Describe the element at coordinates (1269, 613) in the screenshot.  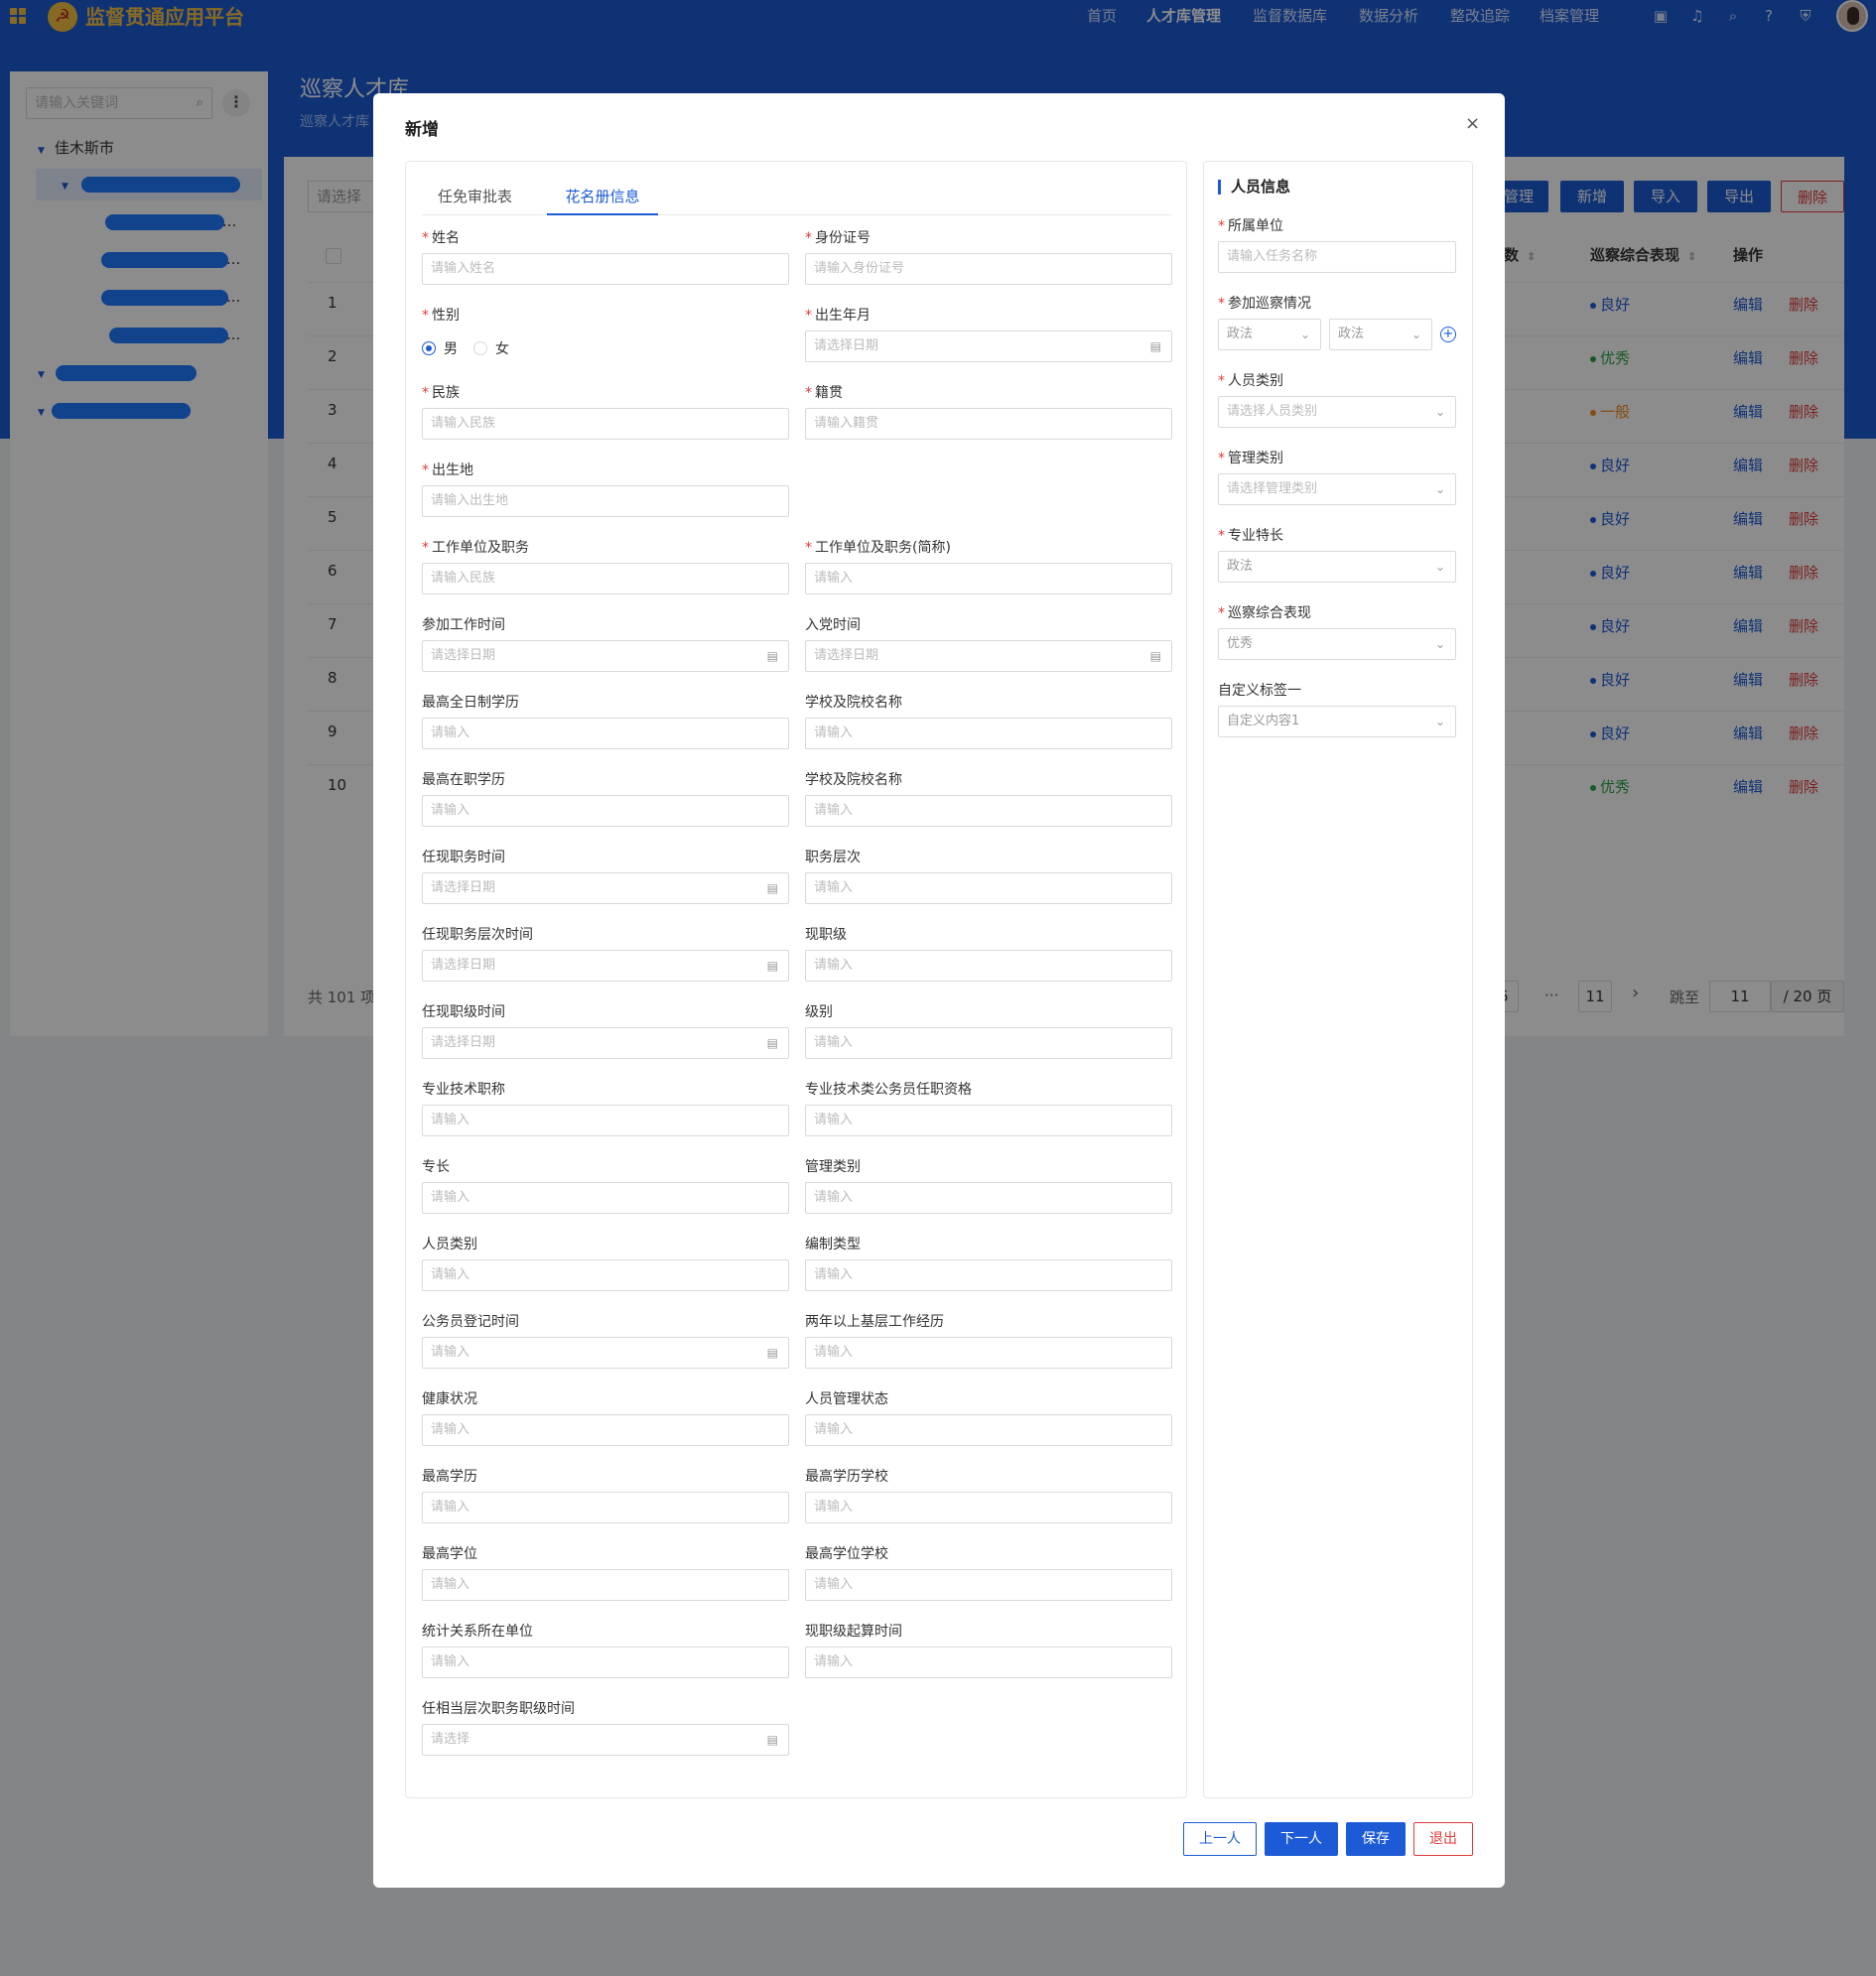
I see `performance-label-text: 巡察综合表现` at that location.